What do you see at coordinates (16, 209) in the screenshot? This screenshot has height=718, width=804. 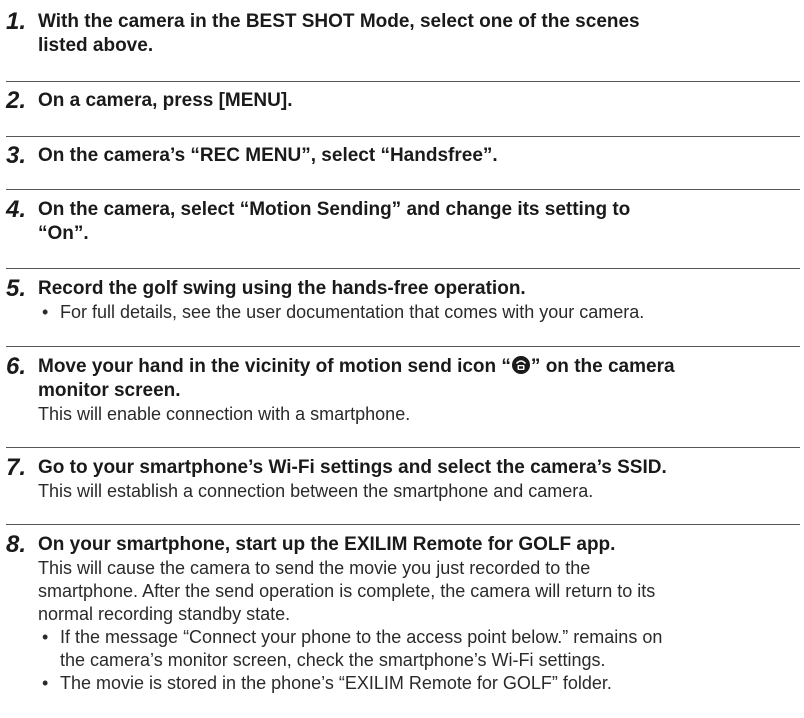 I see `step-number: 4.` at bounding box center [16, 209].